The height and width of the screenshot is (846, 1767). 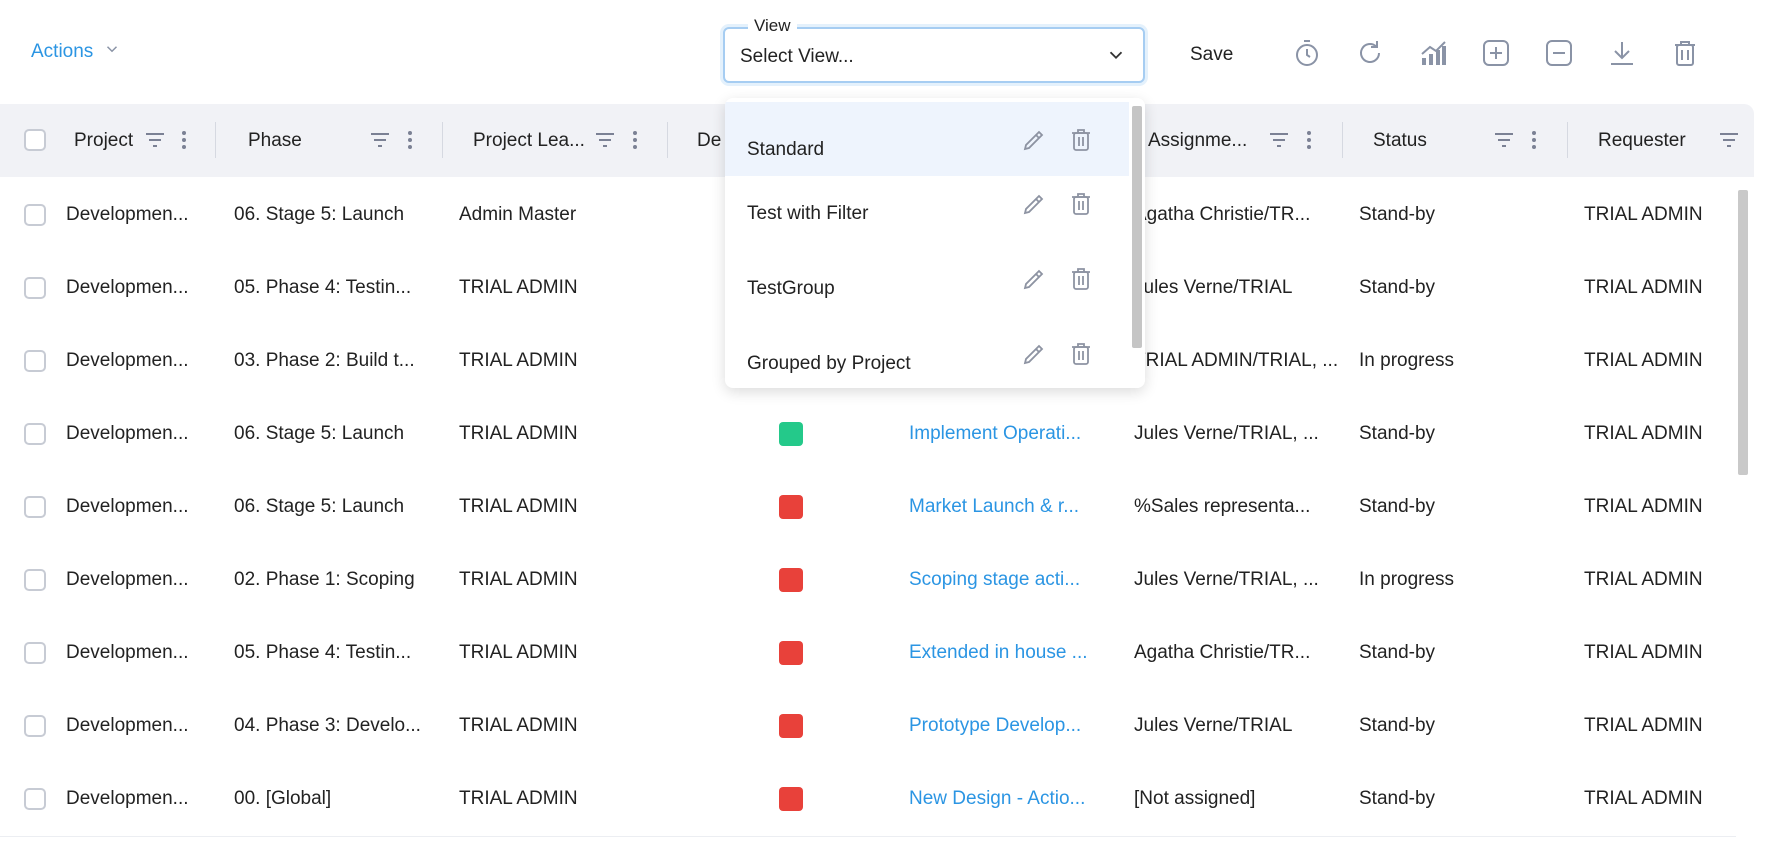 What do you see at coordinates (709, 140) in the screenshot?
I see `column-header-de: De` at bounding box center [709, 140].